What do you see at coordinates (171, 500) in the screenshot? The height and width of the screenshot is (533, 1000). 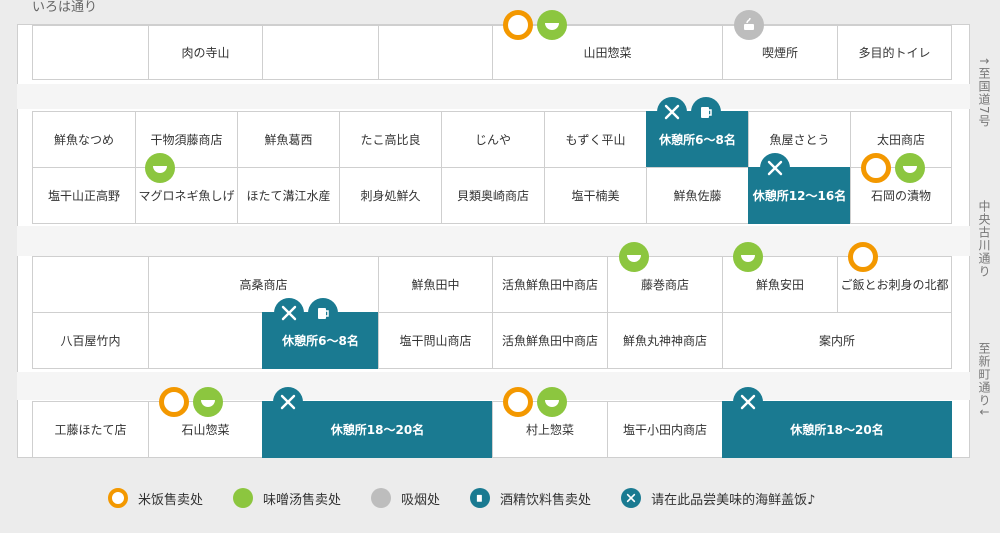 I see `legend-label: 米饭售卖处` at bounding box center [171, 500].